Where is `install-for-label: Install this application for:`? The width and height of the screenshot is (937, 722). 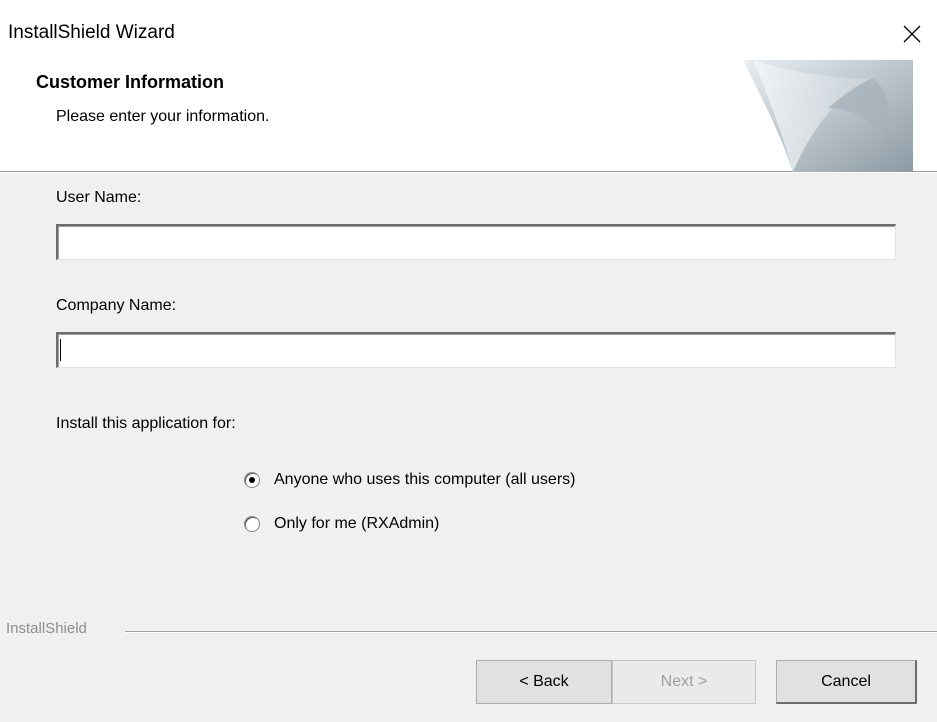 install-for-label: Install this application for: is located at coordinates (146, 423).